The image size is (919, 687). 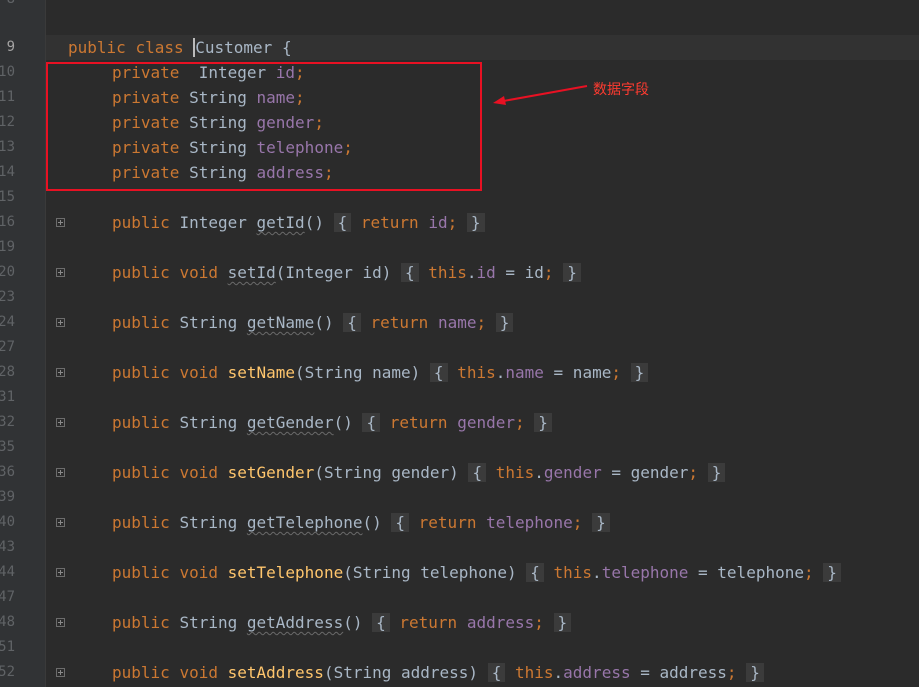 I want to click on annotation-arrow-icon, so click(x=540, y=95).